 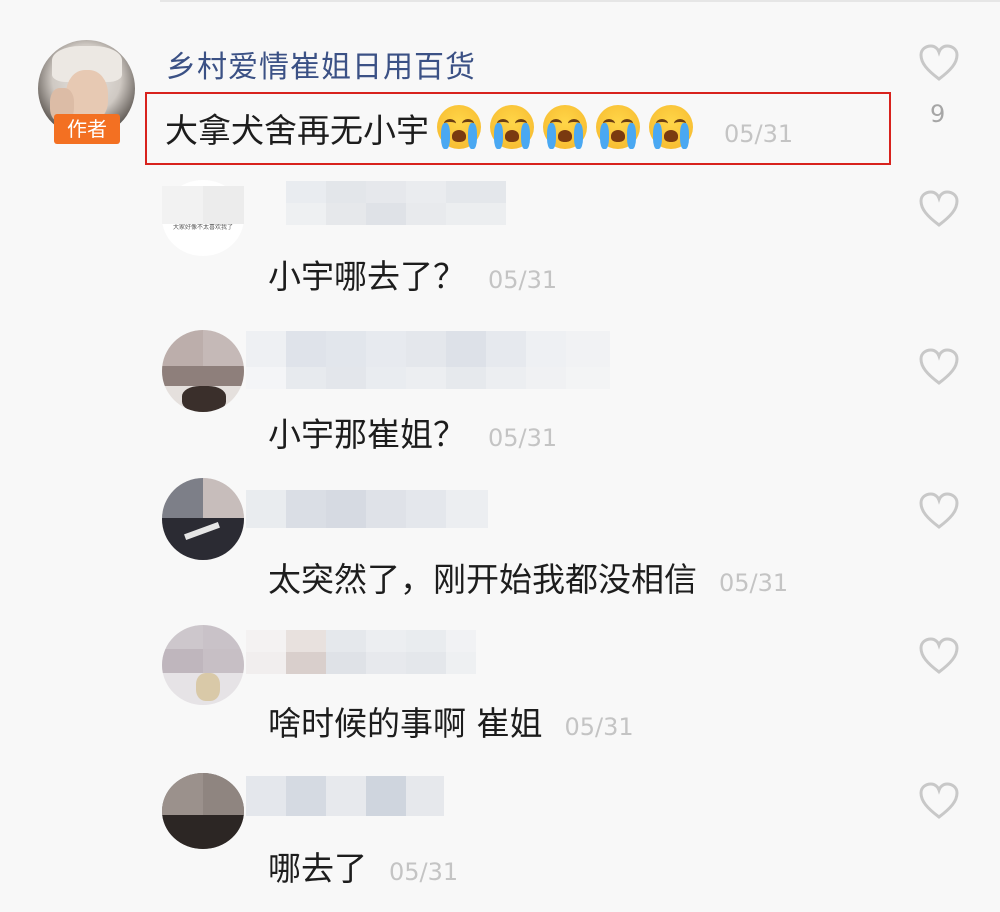 I want to click on comment-text-body: 啥时候的事啊 崔姐, so click(x=405, y=723).